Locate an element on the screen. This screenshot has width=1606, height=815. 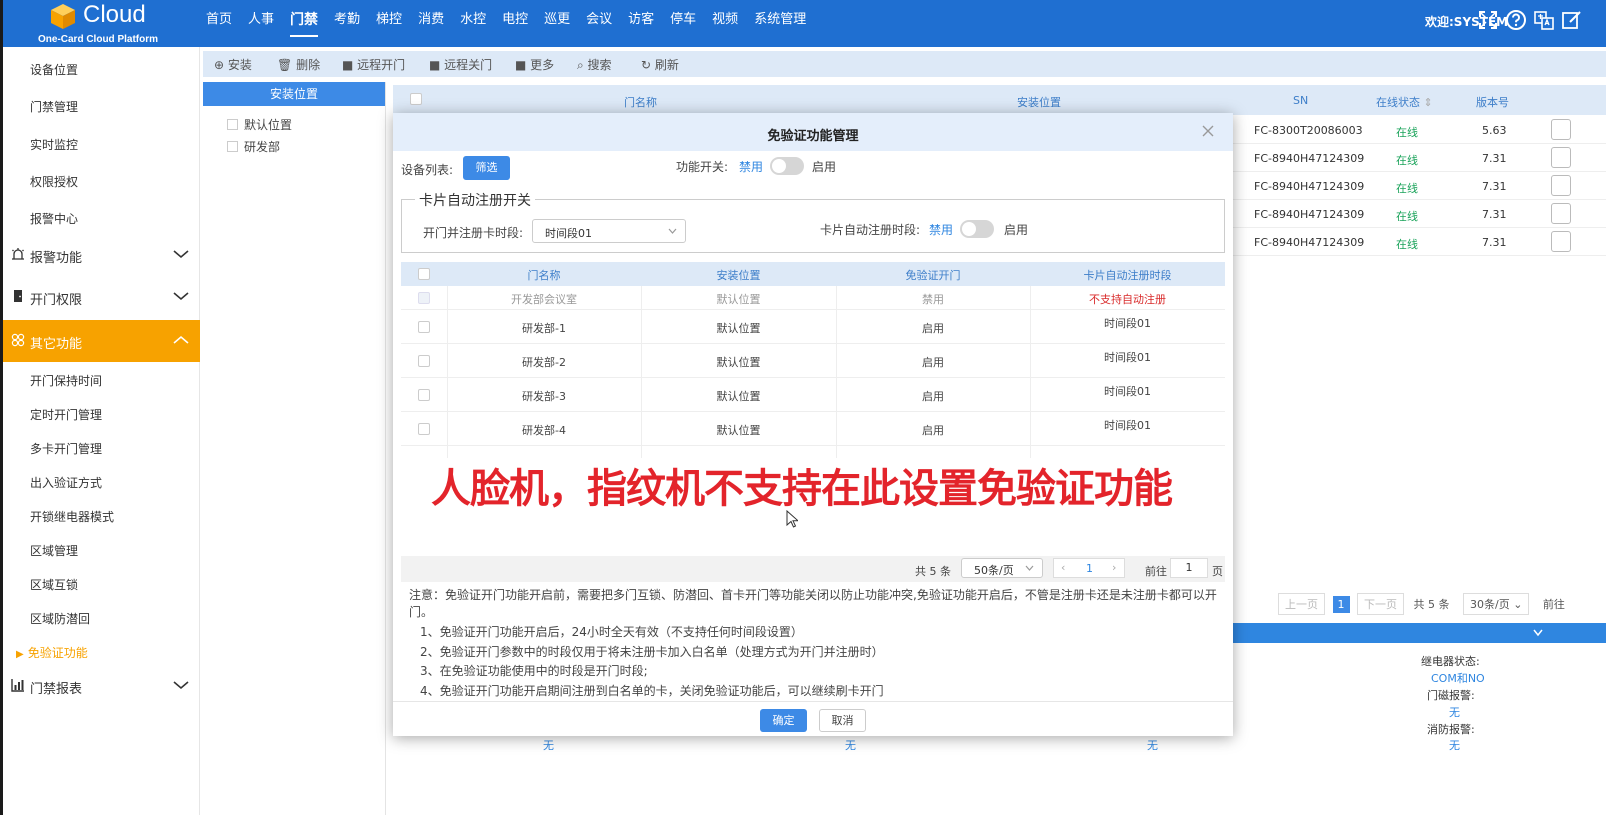
auto-register-toggle is located at coordinates (977, 229).